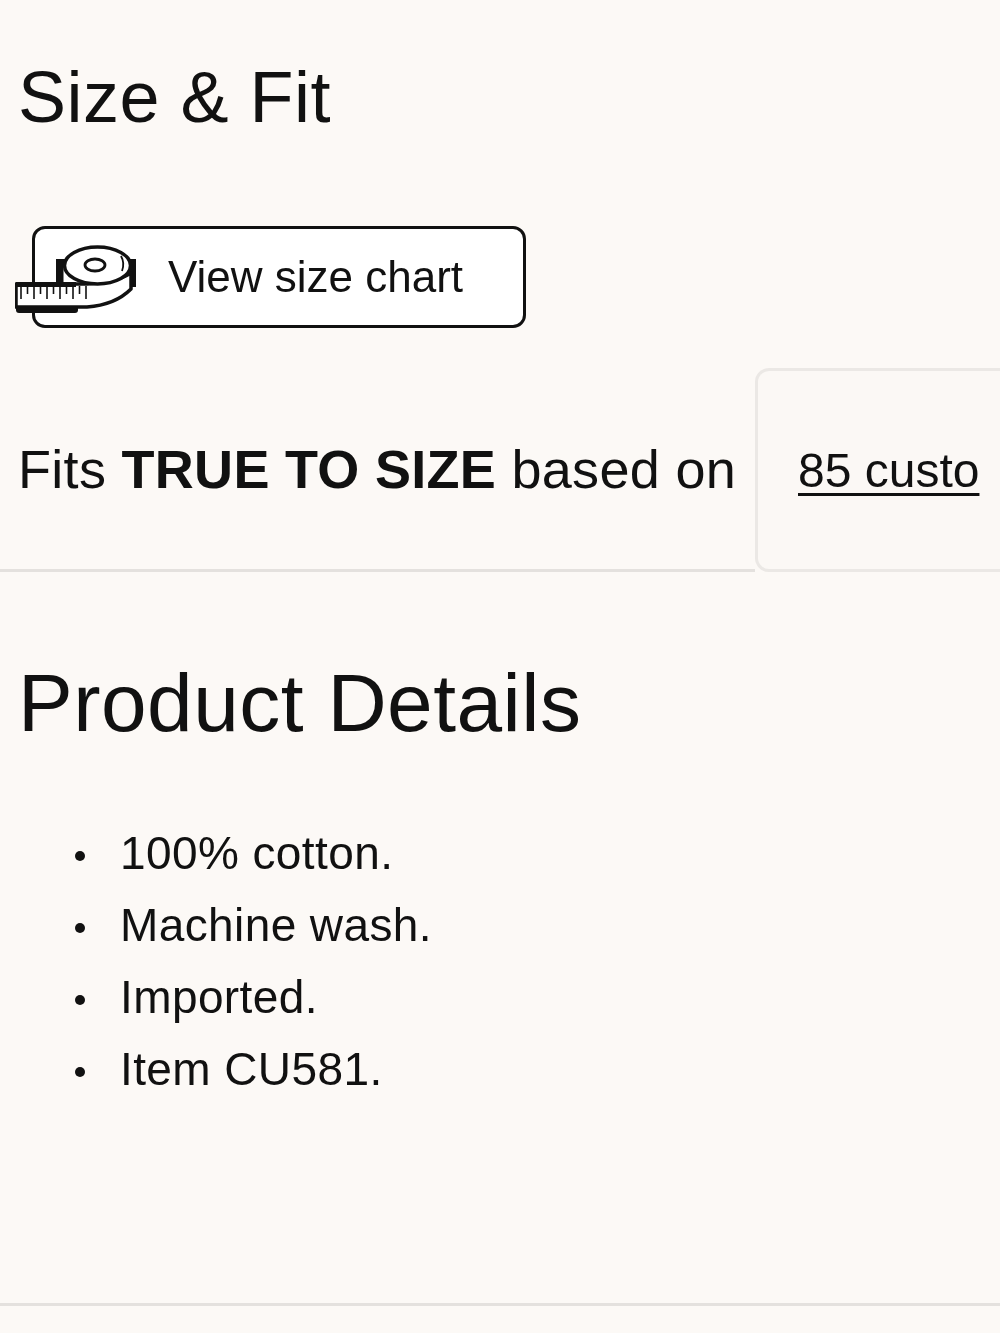  I want to click on tape-measure-icon, so click(76, 279).